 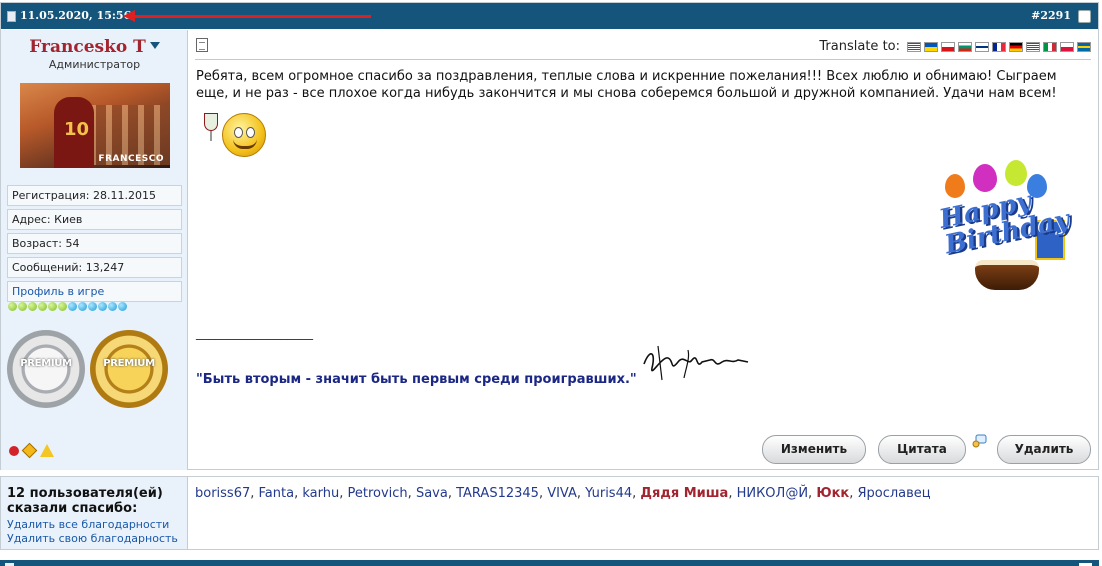 What do you see at coordinates (965, 46) in the screenshot?
I see `bg-flag-icon` at bounding box center [965, 46].